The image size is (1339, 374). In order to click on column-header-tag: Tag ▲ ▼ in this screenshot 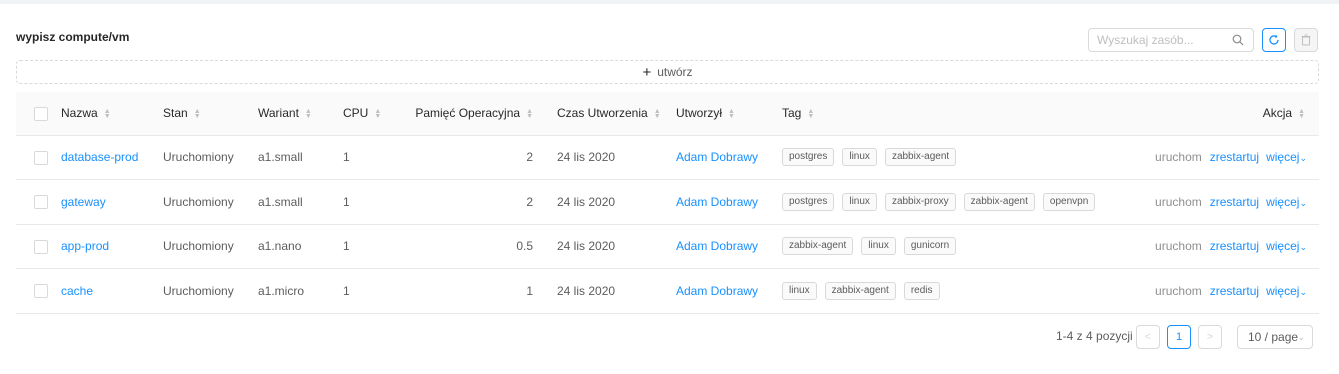, I will do `click(942, 114)`.